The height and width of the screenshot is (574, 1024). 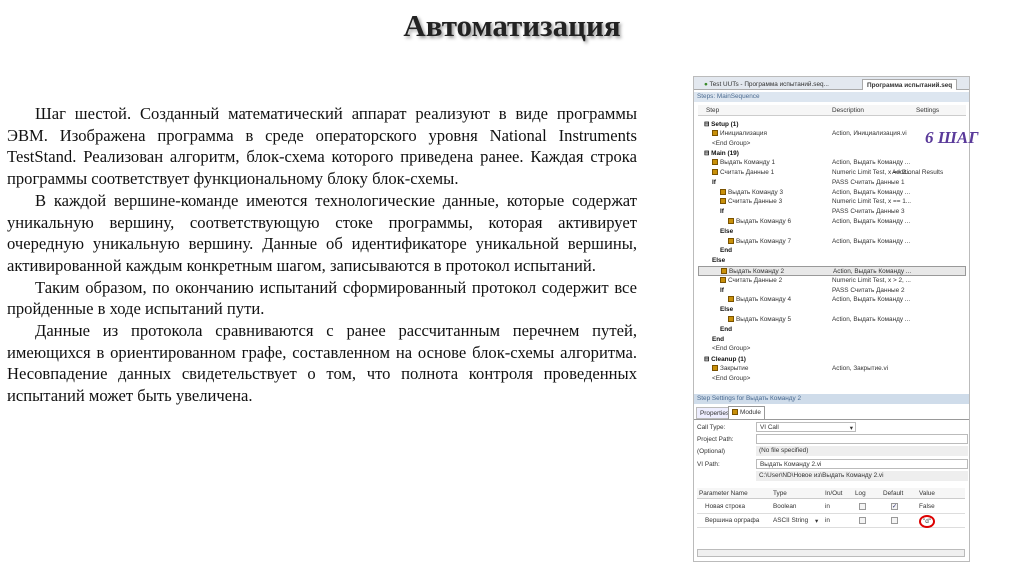 What do you see at coordinates (725, 506) in the screenshot?
I see `param-name: Новая строка` at bounding box center [725, 506].